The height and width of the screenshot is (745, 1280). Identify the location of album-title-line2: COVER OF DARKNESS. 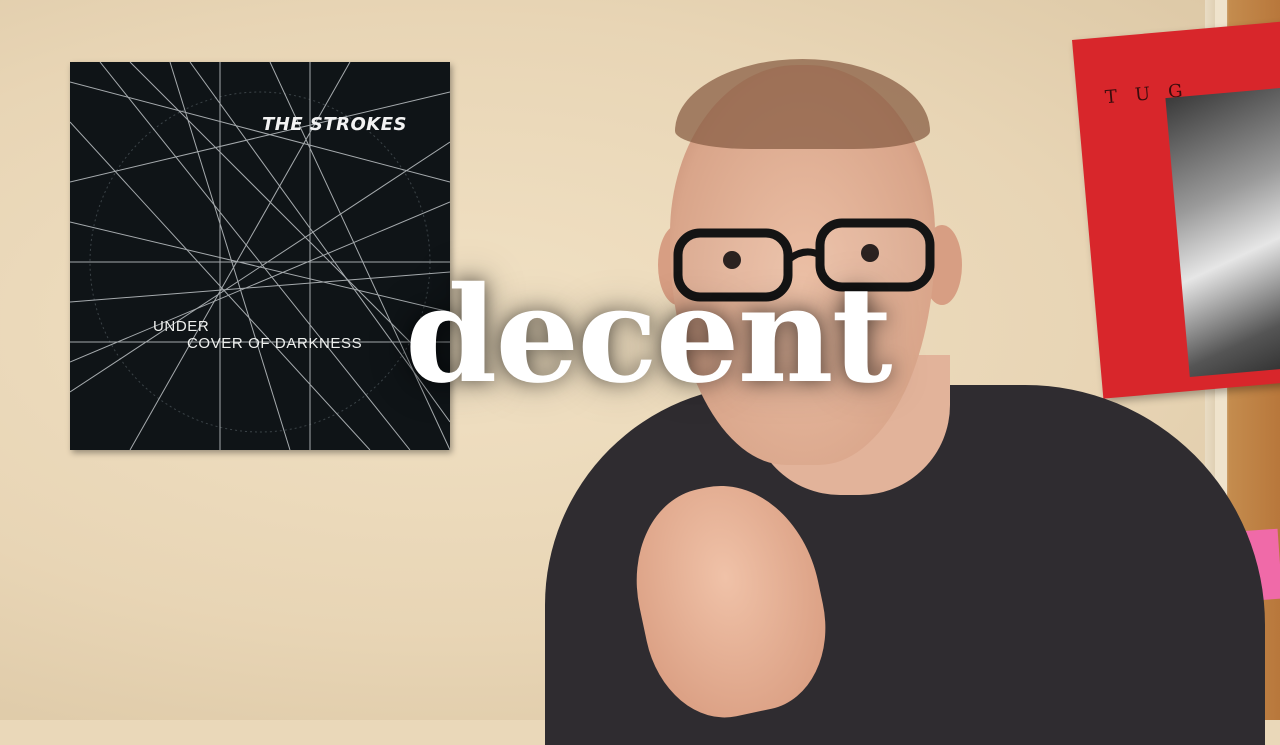
(275, 343).